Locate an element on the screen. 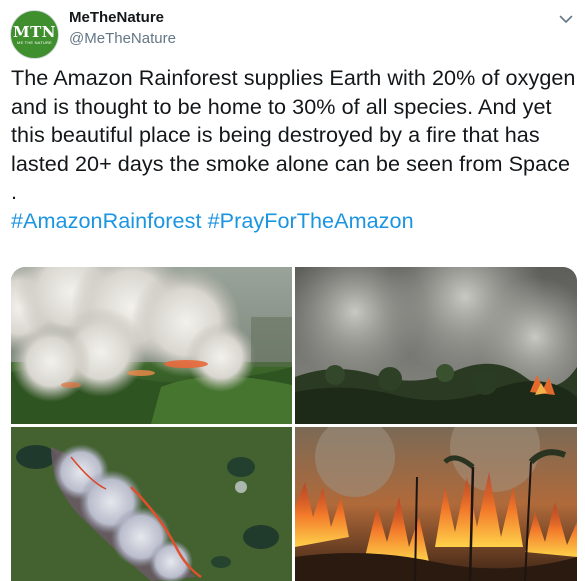  author-avatar: MTN ME THE NATURE is located at coordinates (34, 34).